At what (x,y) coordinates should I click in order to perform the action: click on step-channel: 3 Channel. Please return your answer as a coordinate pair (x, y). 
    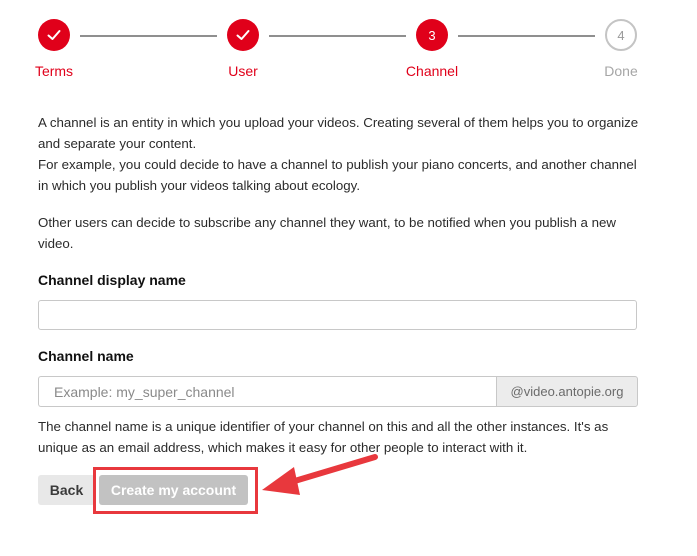
    Looking at the image, I should click on (432, 49).